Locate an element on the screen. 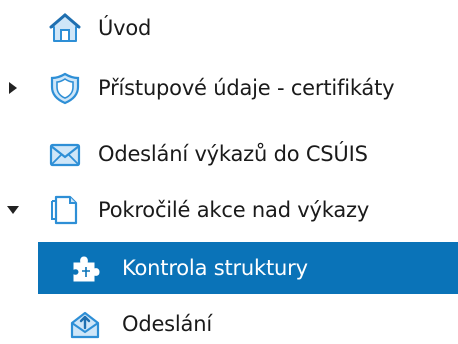 This screenshot has height=344, width=458. shield-icon is located at coordinates (65, 88).